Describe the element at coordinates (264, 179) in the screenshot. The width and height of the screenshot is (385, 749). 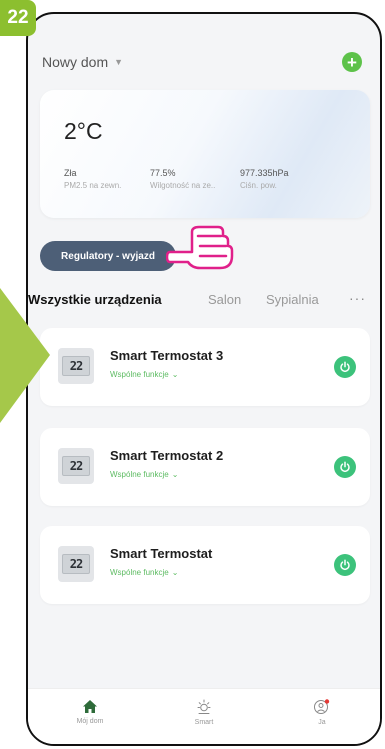
I see `weather-stat-pressure: 977.335hPa Ciśn. pow.` at that location.